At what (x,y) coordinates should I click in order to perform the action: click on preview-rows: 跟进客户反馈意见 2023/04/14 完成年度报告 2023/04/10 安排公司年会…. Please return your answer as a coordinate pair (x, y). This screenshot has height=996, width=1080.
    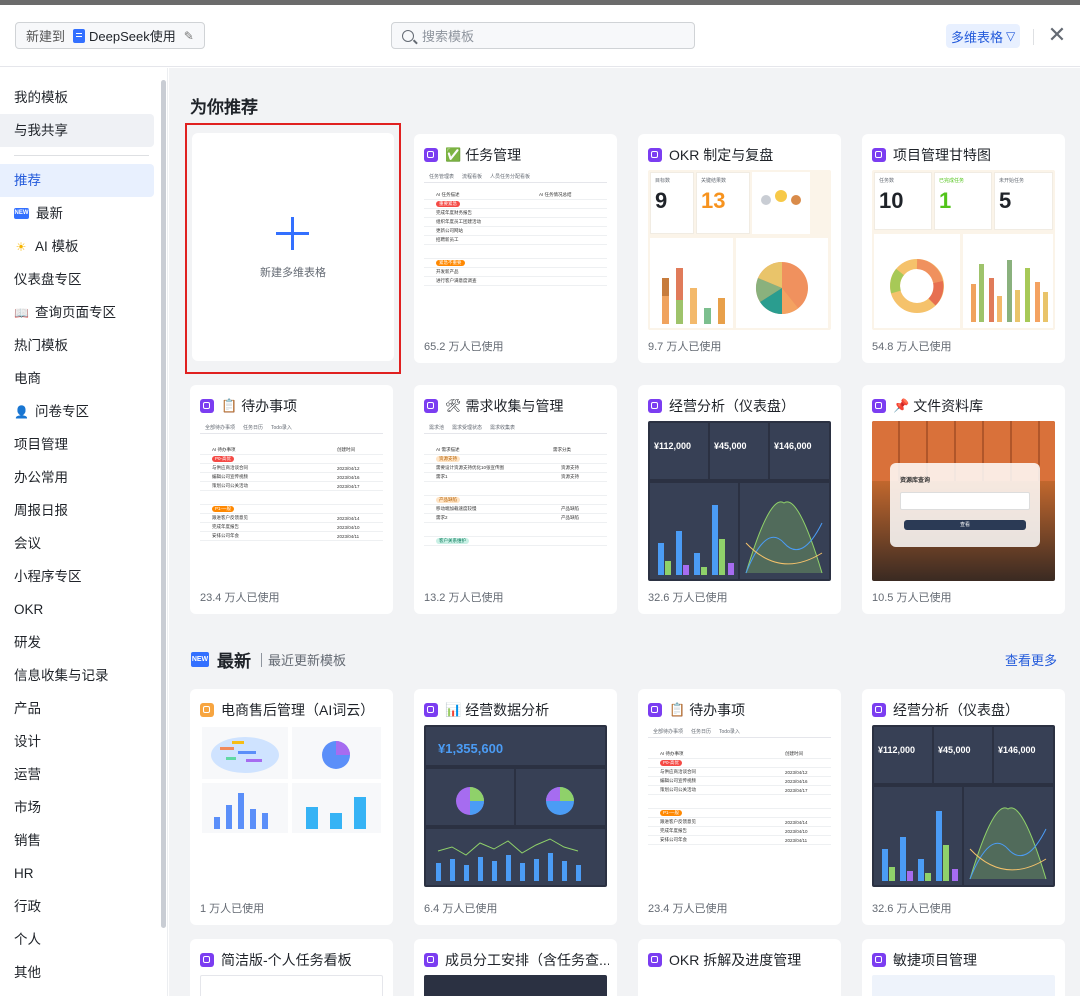
    Looking at the image, I should click on (739, 831).